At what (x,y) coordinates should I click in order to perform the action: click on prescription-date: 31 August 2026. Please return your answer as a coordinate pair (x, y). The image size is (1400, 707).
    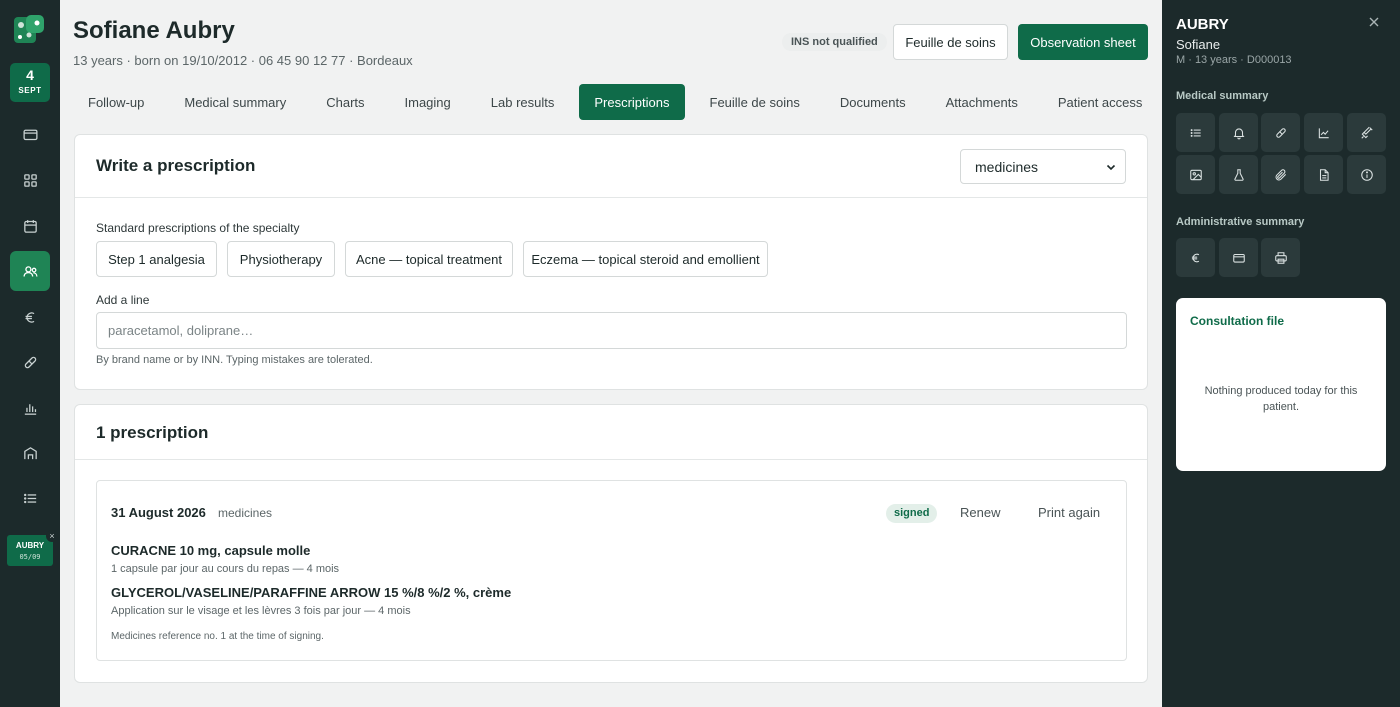
    Looking at the image, I should click on (158, 512).